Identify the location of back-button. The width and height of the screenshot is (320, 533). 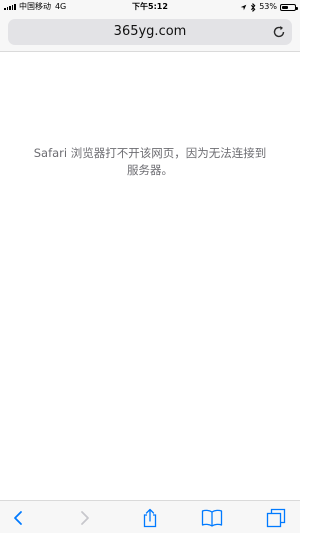
(18, 518).